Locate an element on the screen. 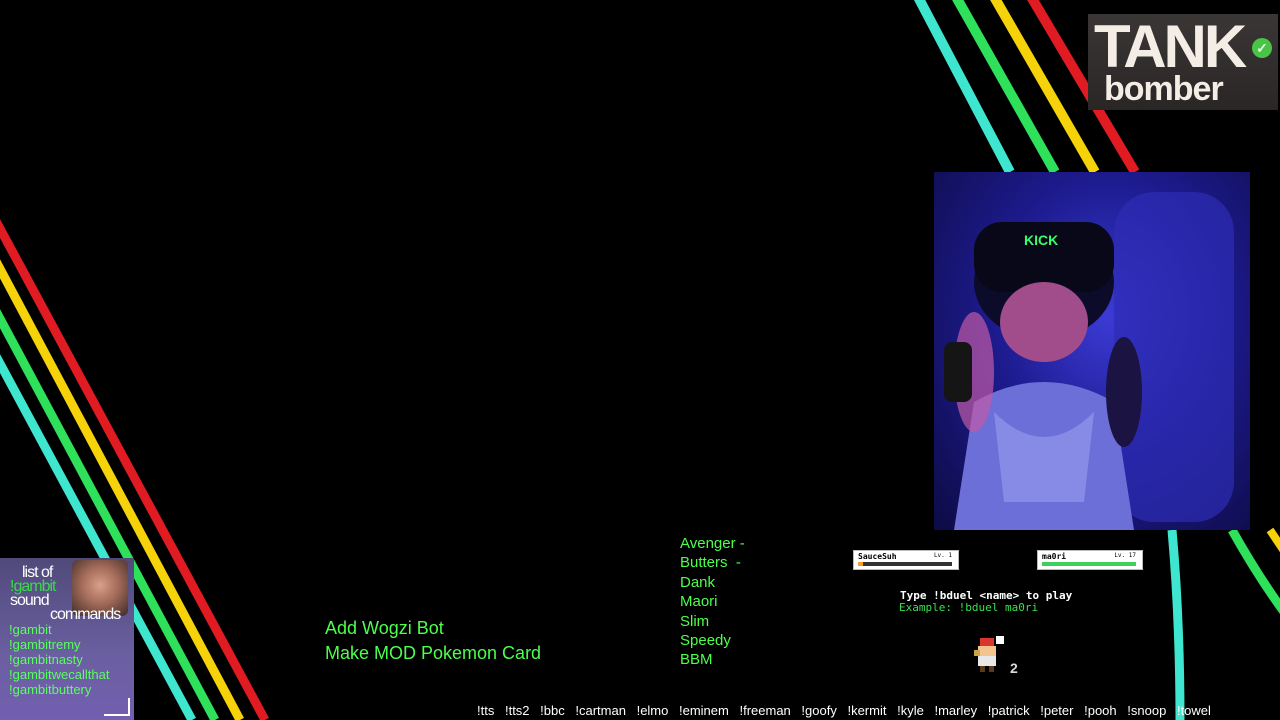 This screenshot has width=1280, height=720. gambit-panel-title: list of !gambit sound commands is located at coordinates (65, 593).